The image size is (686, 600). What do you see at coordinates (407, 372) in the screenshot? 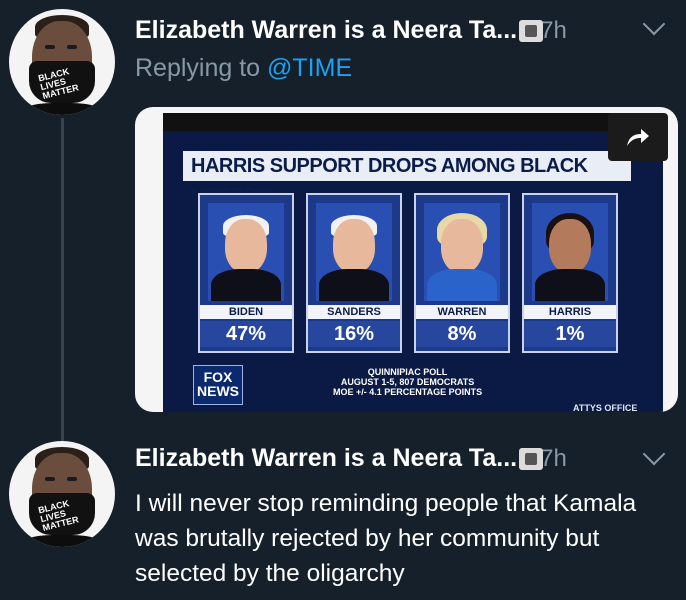
I see `poll-line: QUINNIPIAC POLL` at bounding box center [407, 372].